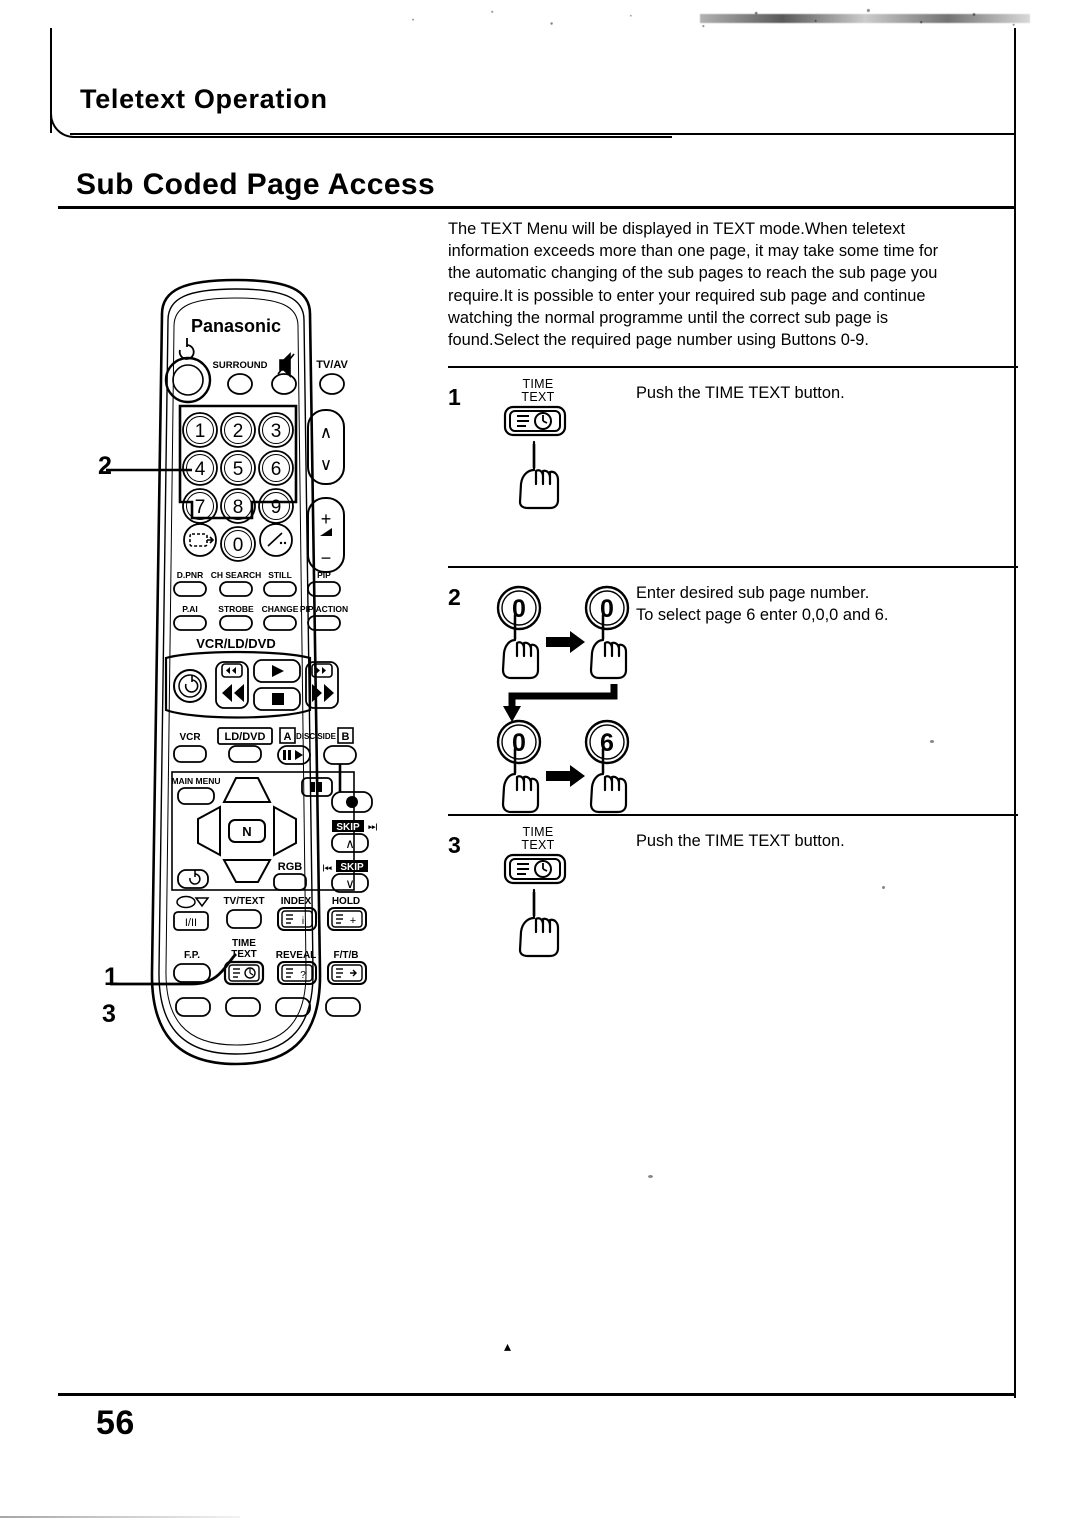 The height and width of the screenshot is (1526, 1080). I want to click on disc-side-b-label: B, so click(346, 737).